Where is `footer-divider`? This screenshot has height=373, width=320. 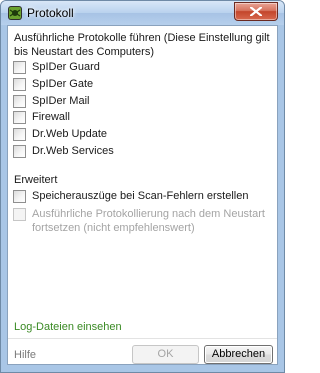 footer-divider is located at coordinates (142, 338).